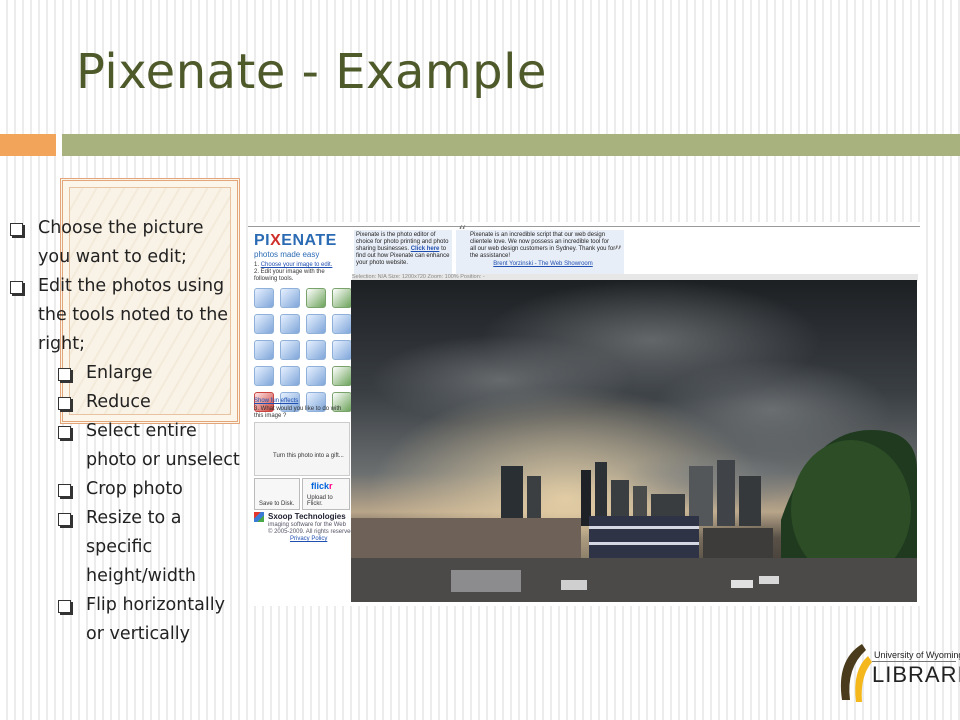 The image size is (960, 720). What do you see at coordinates (342, 324) in the screenshot?
I see `crop-icon` at bounding box center [342, 324].